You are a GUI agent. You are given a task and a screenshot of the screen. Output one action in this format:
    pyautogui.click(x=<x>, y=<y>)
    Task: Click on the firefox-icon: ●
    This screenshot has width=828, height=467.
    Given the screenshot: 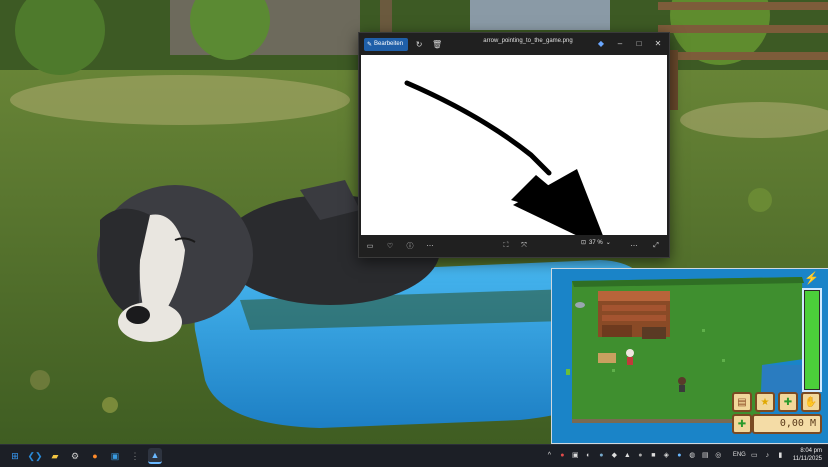 What is the action you would take?
    pyautogui.click(x=95, y=456)
    